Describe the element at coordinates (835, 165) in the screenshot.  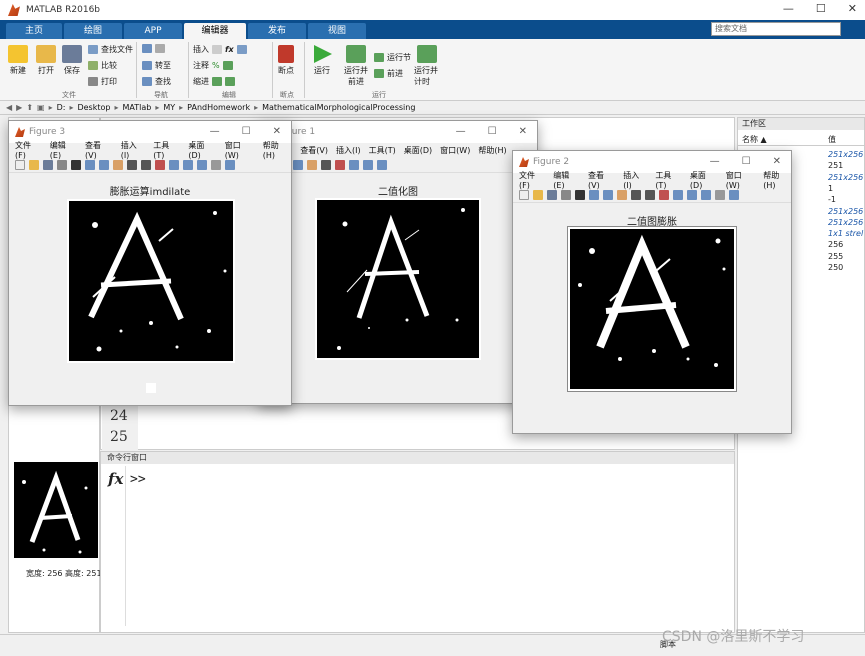
I see `workspace-value: 251` at that location.